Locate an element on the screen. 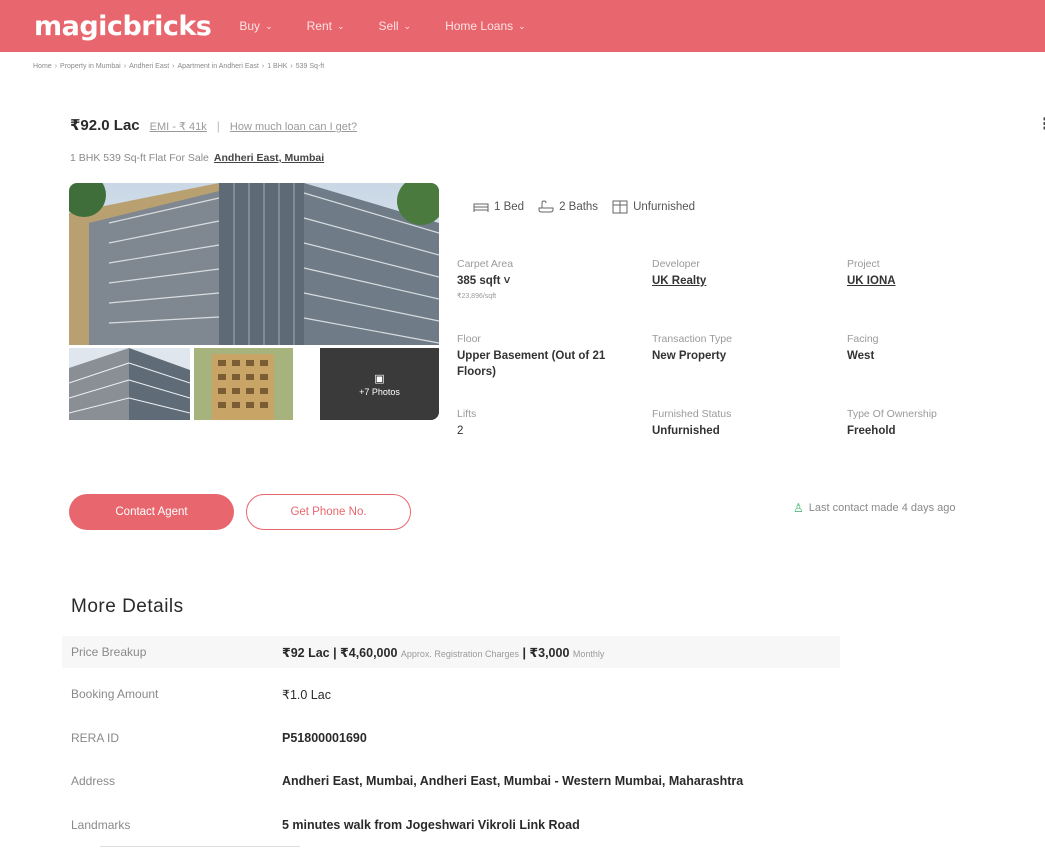  furnished-status-label: Furnished Status is located at coordinates (692, 414).